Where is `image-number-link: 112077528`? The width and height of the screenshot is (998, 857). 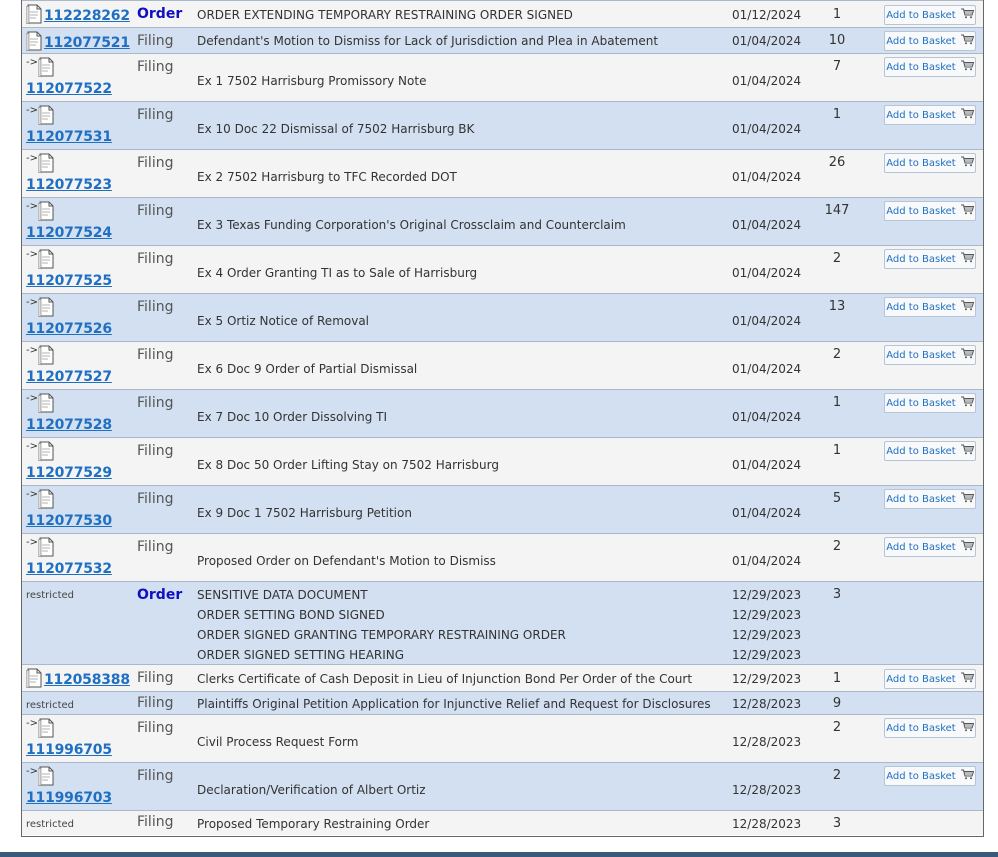
image-number-link: 112077528 is located at coordinates (81, 425).